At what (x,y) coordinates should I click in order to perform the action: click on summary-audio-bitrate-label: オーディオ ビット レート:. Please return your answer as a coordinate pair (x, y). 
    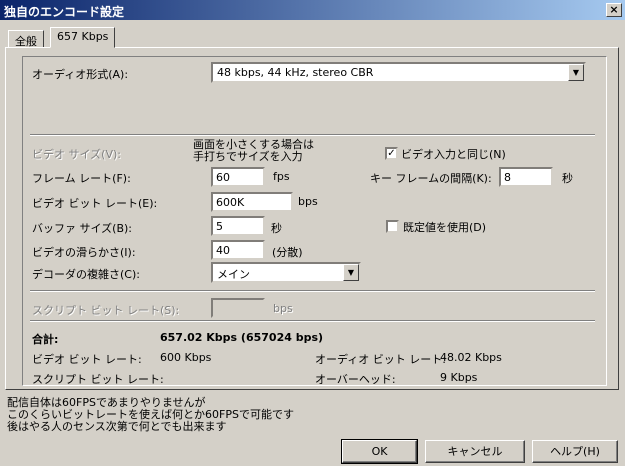
    Looking at the image, I should click on (380, 359).